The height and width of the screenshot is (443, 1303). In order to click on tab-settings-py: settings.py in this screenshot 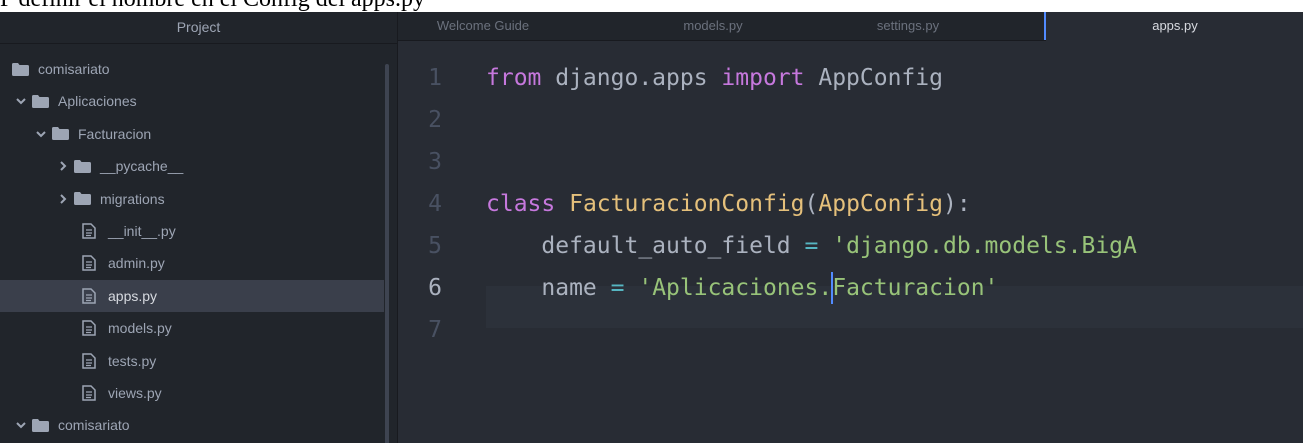, I will do `click(908, 26)`.